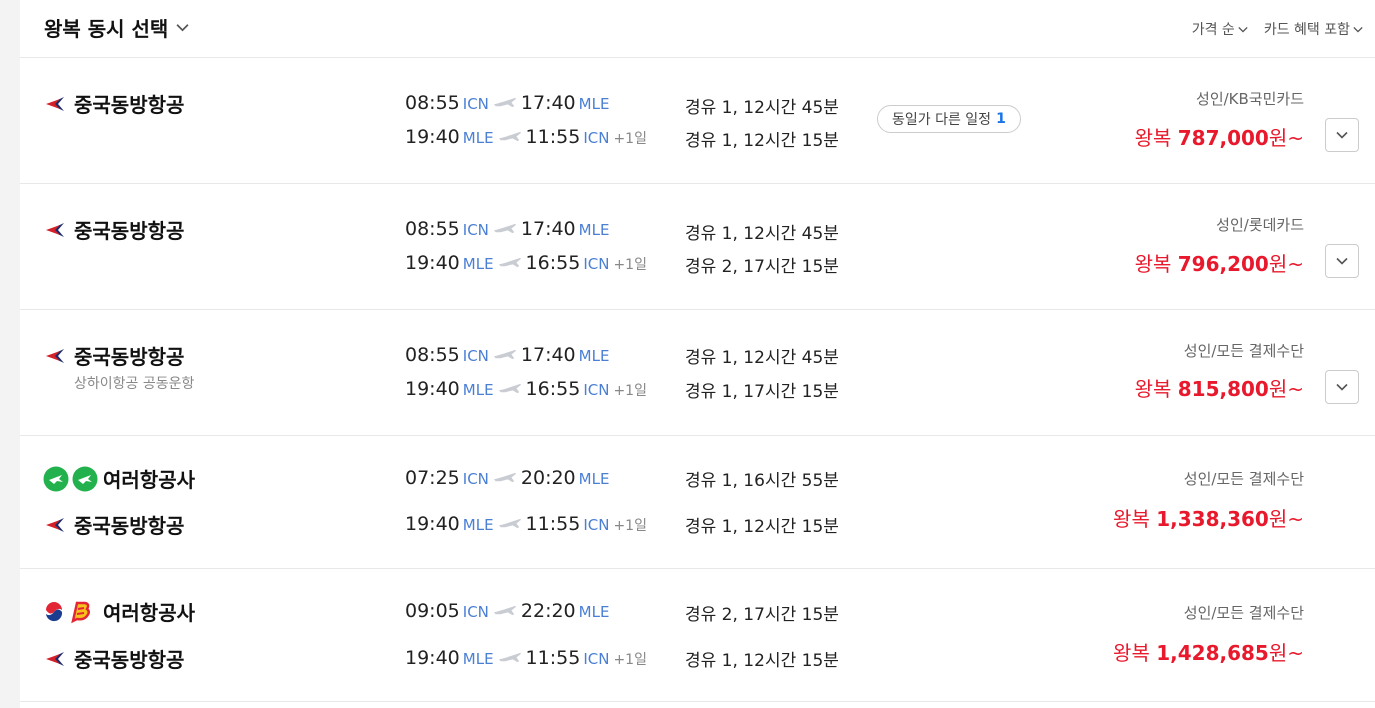 The image size is (1375, 708). What do you see at coordinates (1212, 653) in the screenshot?
I see `price-amount: 1,428,685` at bounding box center [1212, 653].